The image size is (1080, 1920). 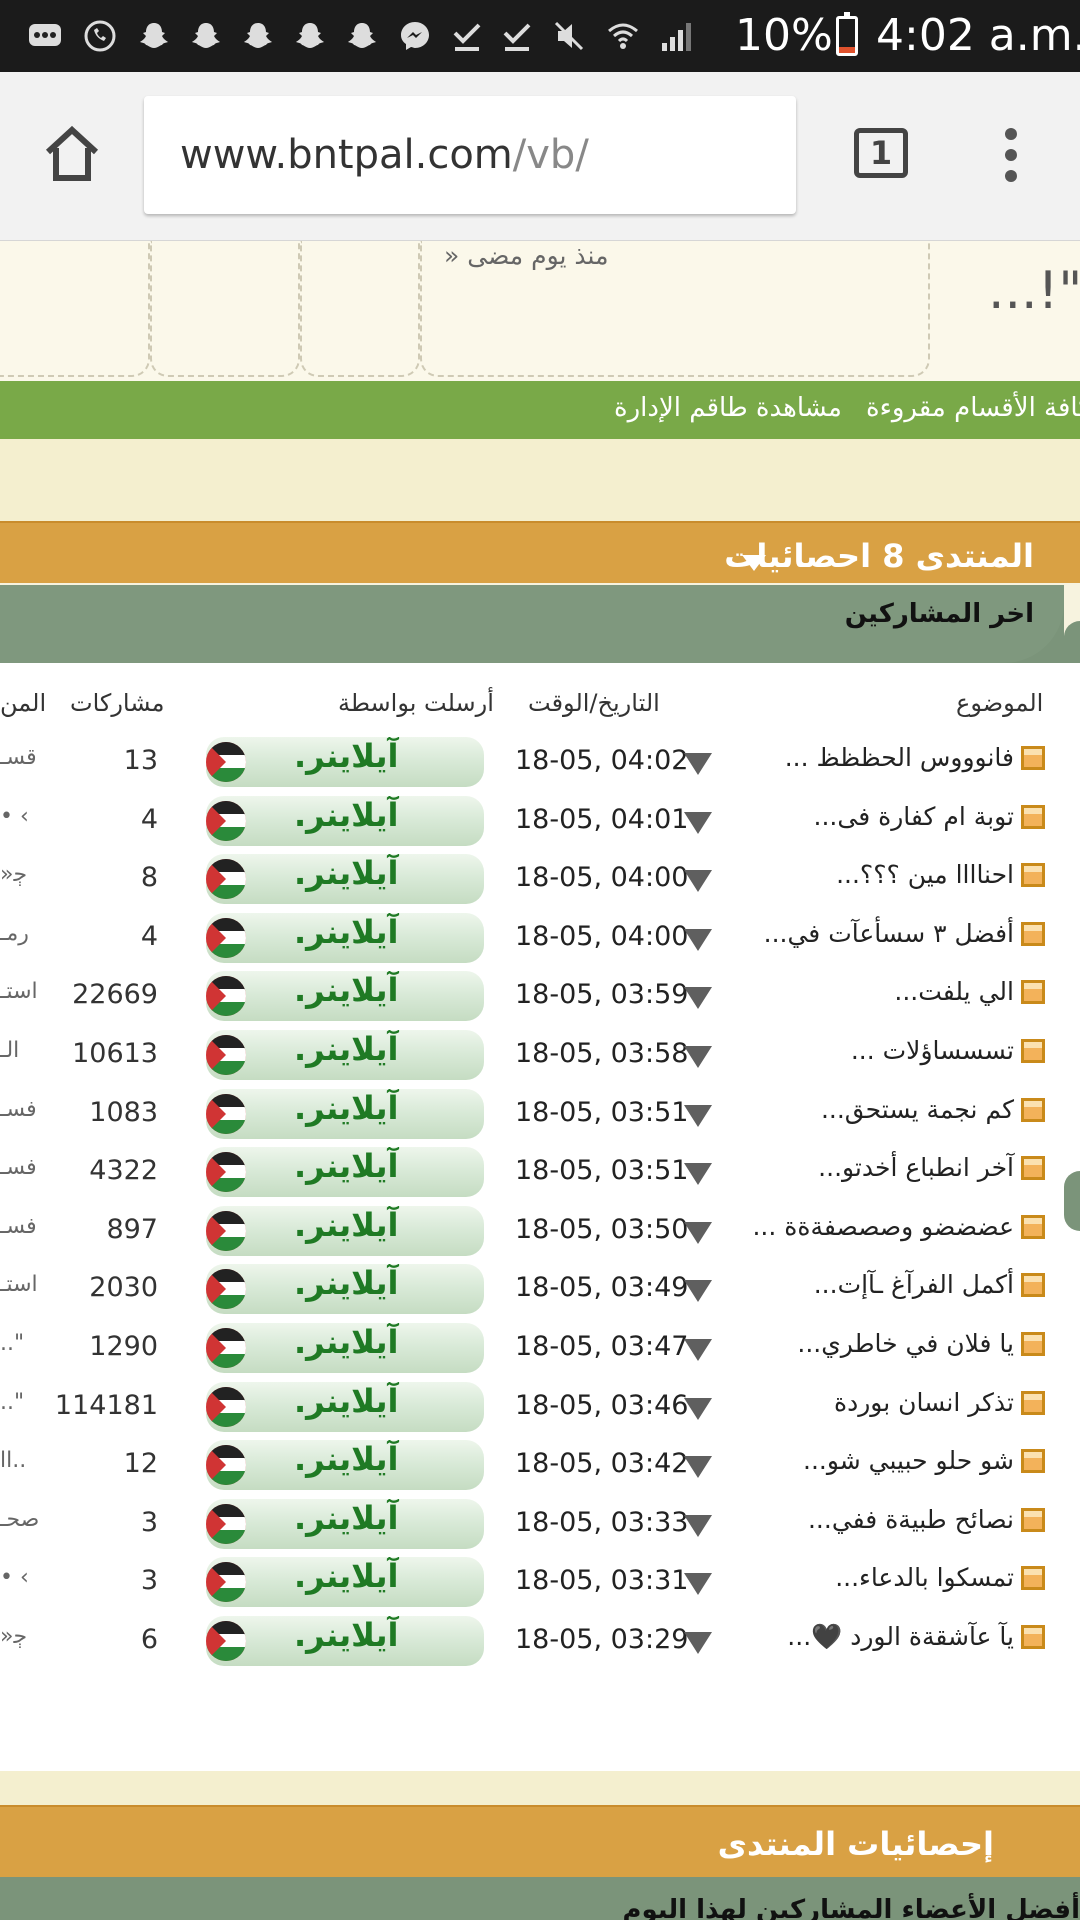 I want to click on home-icon, so click(x=72, y=154).